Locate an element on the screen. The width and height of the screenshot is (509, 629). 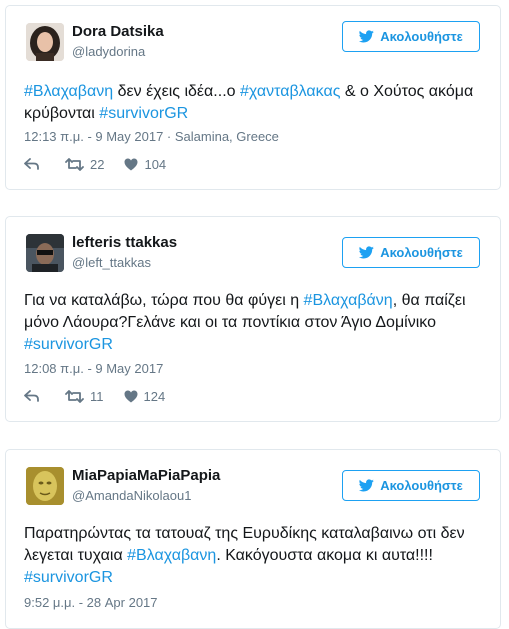
user-handle: @AmandaNikolaou1 is located at coordinates (131, 495).